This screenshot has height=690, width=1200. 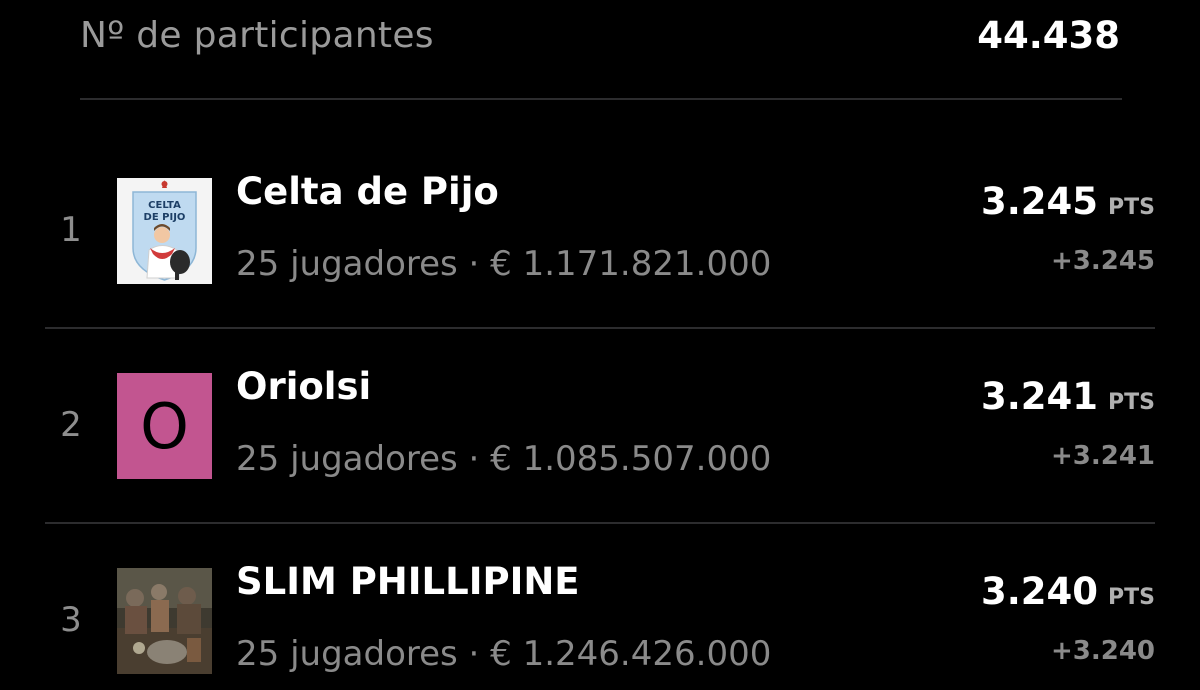 I want to click on team-points: 3.241 PTS, so click(x=1068, y=396).